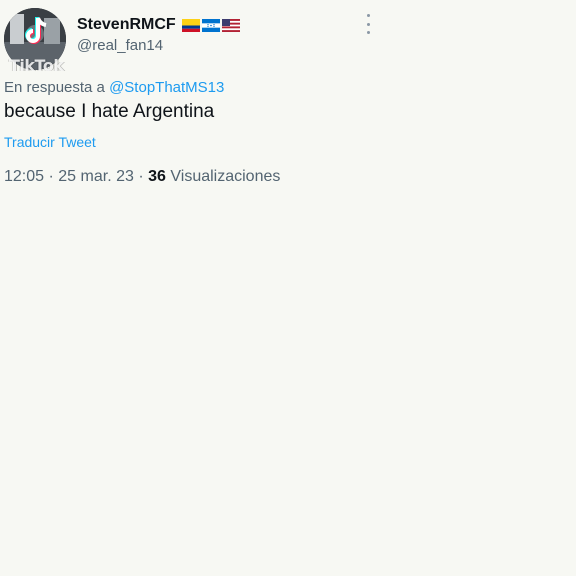 This screenshot has width=576, height=576. I want to click on colombia-flag-icon, so click(190, 25).